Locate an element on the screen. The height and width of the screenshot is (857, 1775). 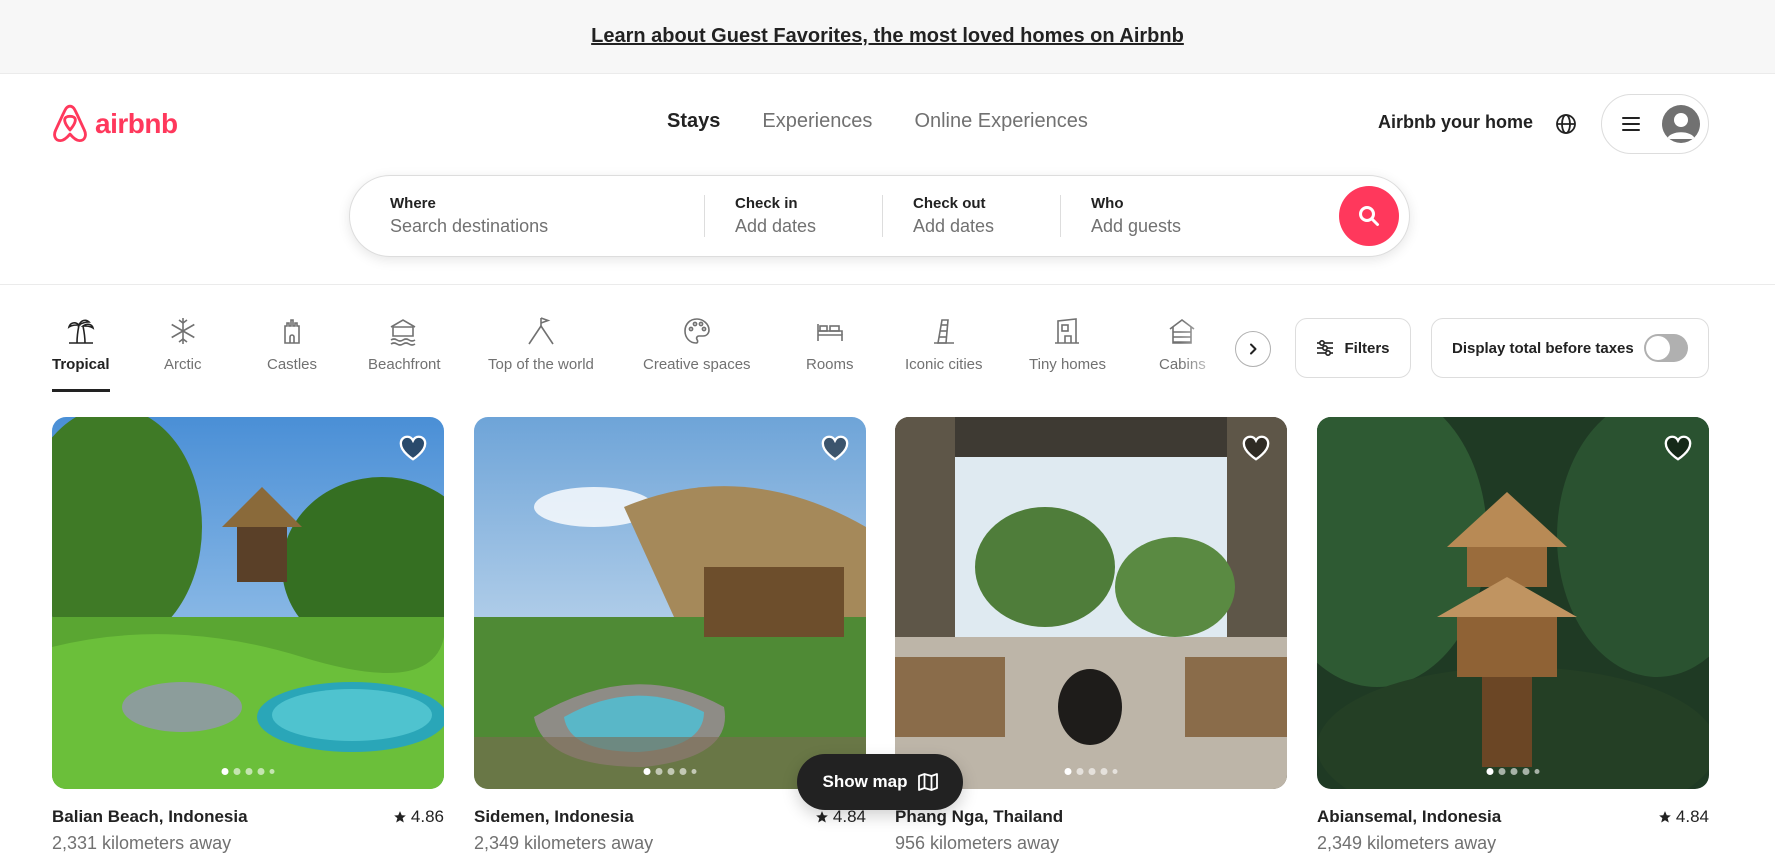
category-top-of-the-world: Top of the world is located at coordinates (541, 344).